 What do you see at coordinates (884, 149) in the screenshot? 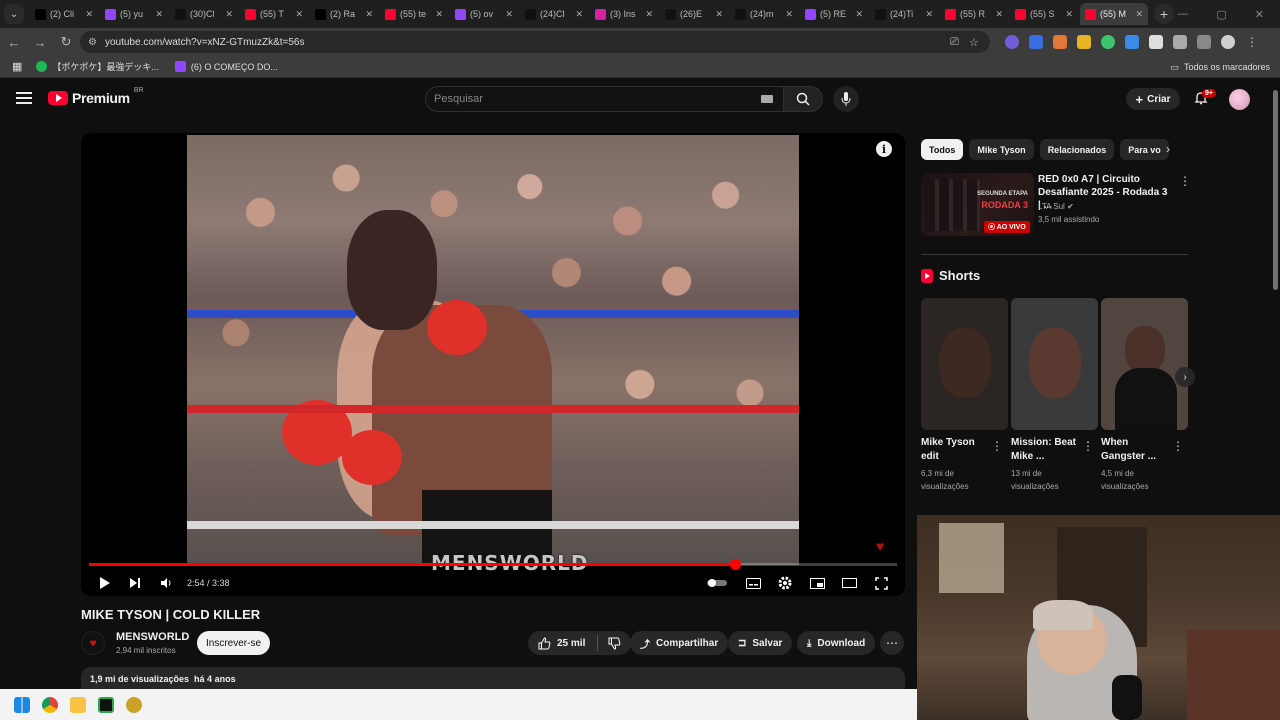
I see `info-icon: i` at bounding box center [884, 149].